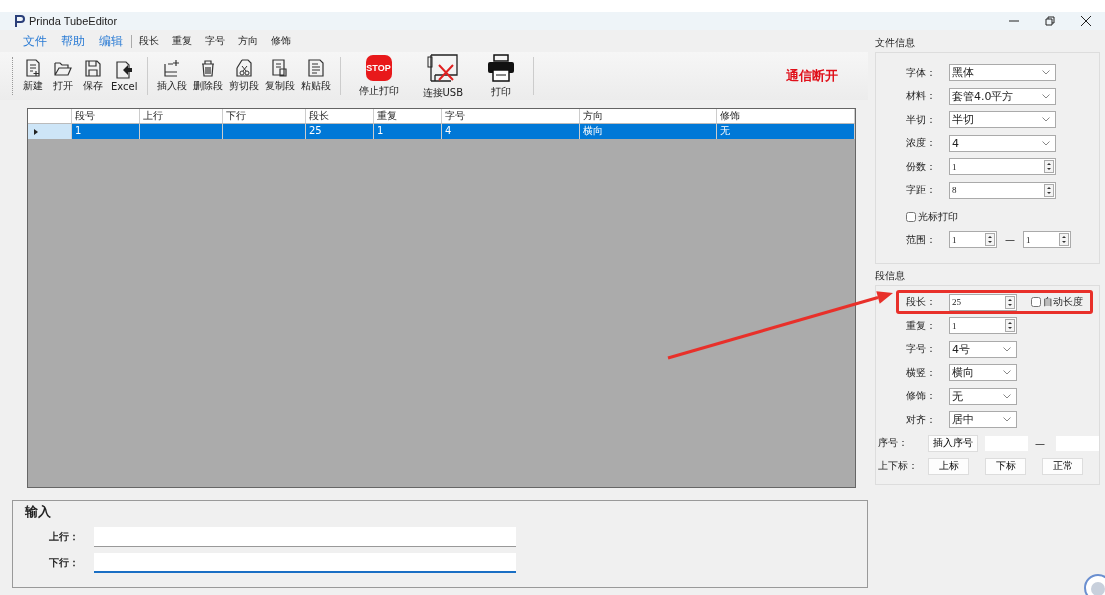 This screenshot has width=1105, height=595. I want to click on dropdown: 半切, so click(1002, 120).